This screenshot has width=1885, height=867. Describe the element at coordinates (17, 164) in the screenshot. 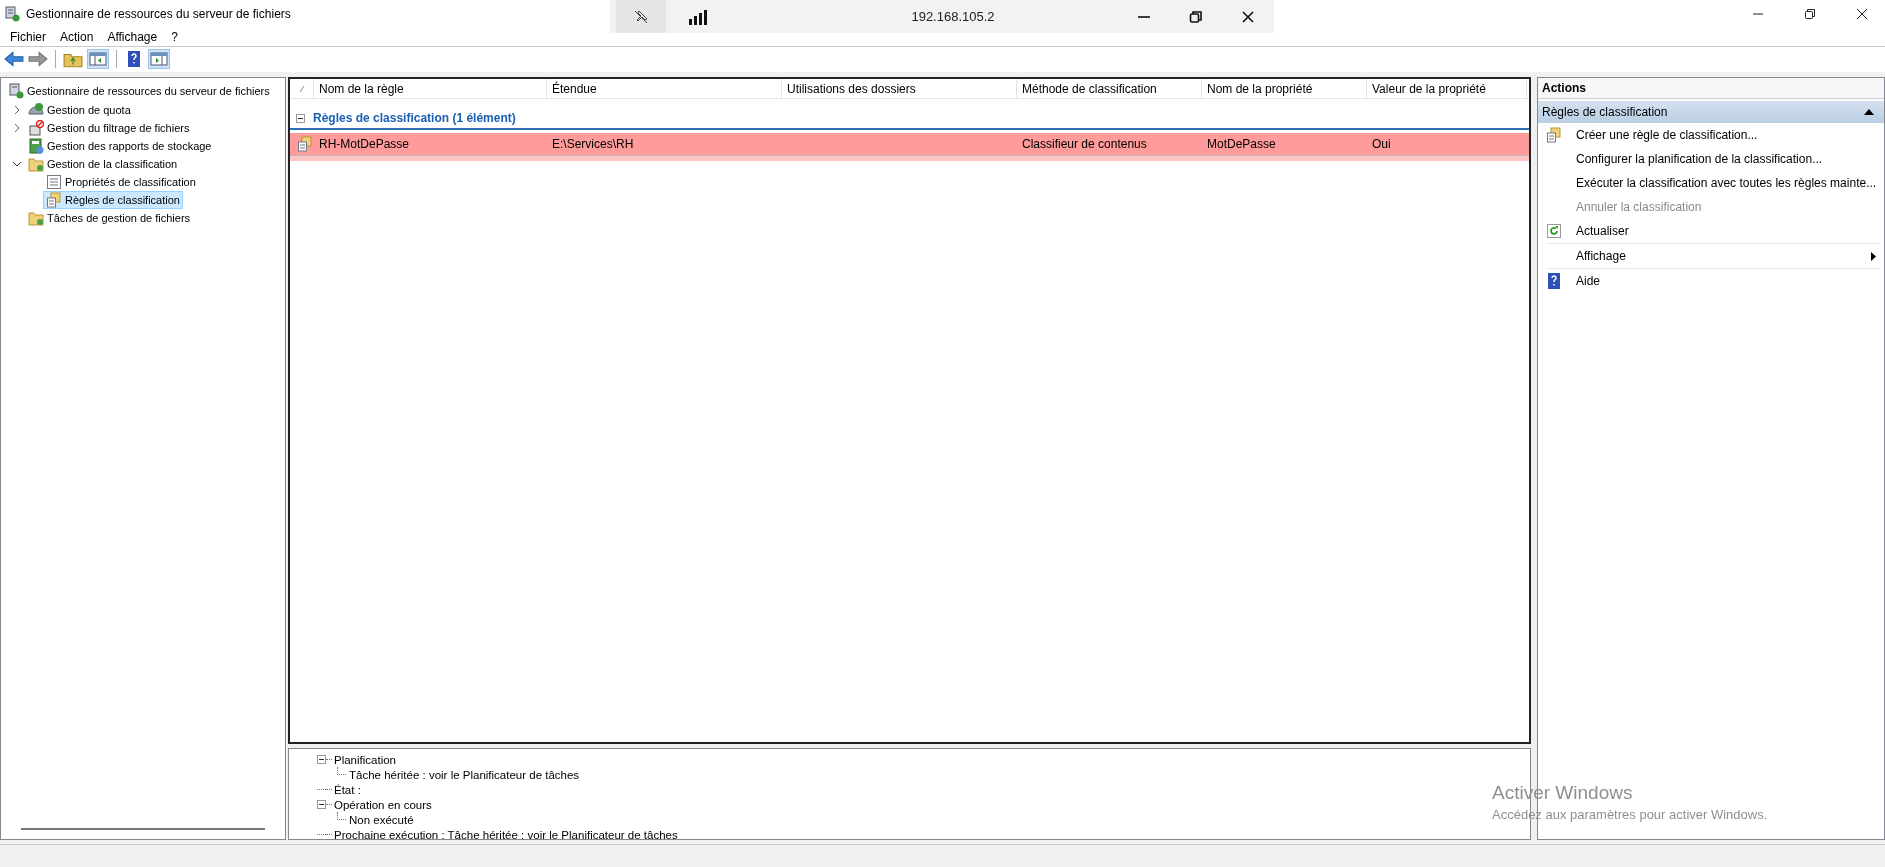

I see `chevron-down-icon` at that location.